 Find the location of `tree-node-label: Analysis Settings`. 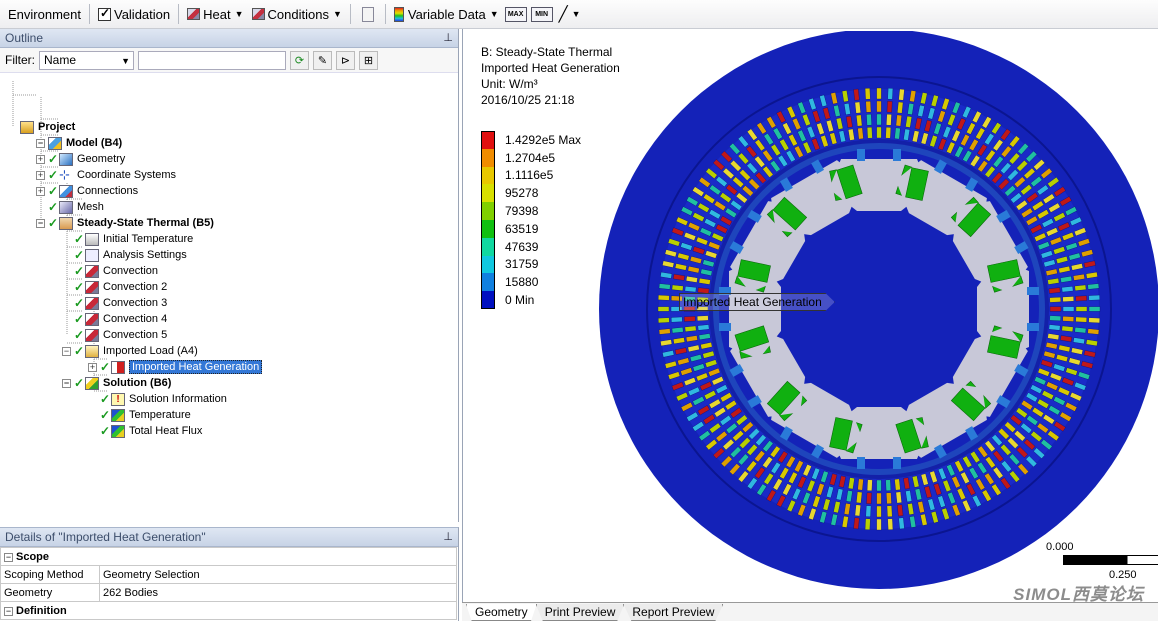

tree-node-label: Analysis Settings is located at coordinates (145, 255).